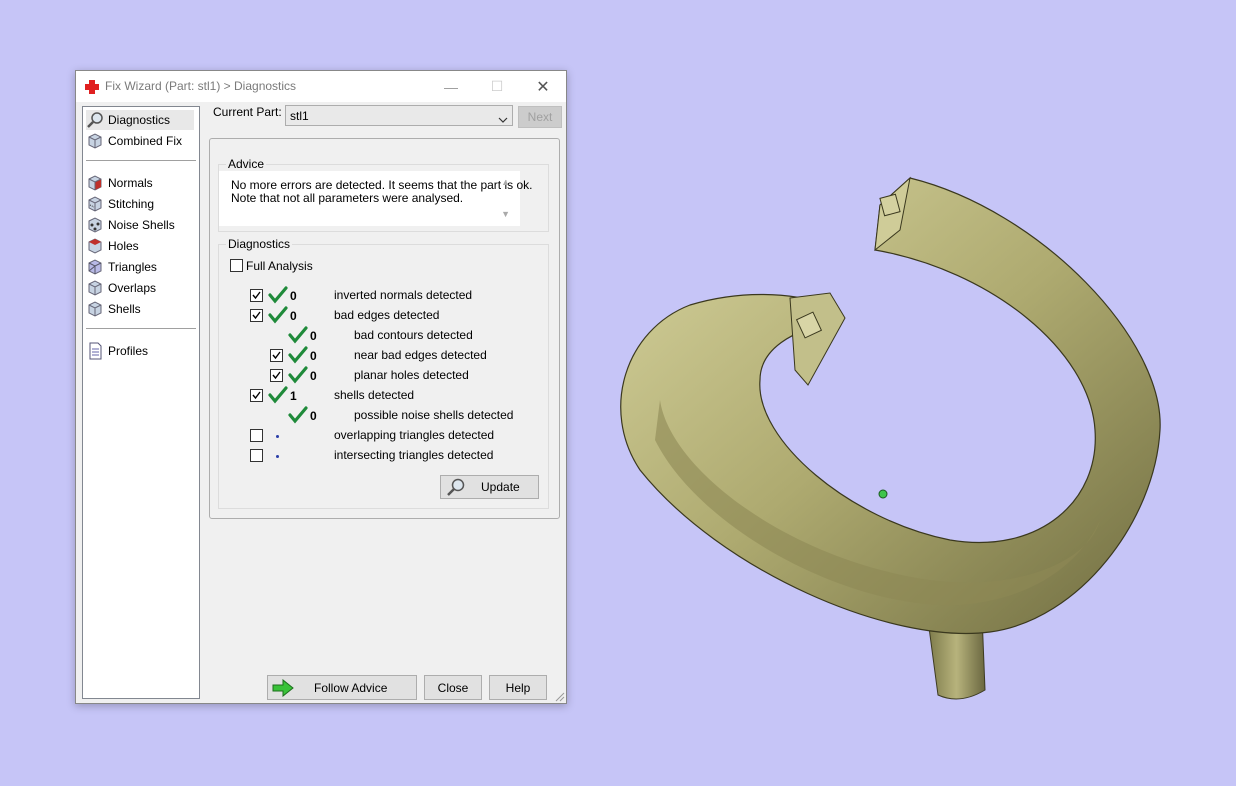 This screenshot has height=786, width=1236. Describe the element at coordinates (540, 117) in the screenshot. I see `next-button: Next` at that location.